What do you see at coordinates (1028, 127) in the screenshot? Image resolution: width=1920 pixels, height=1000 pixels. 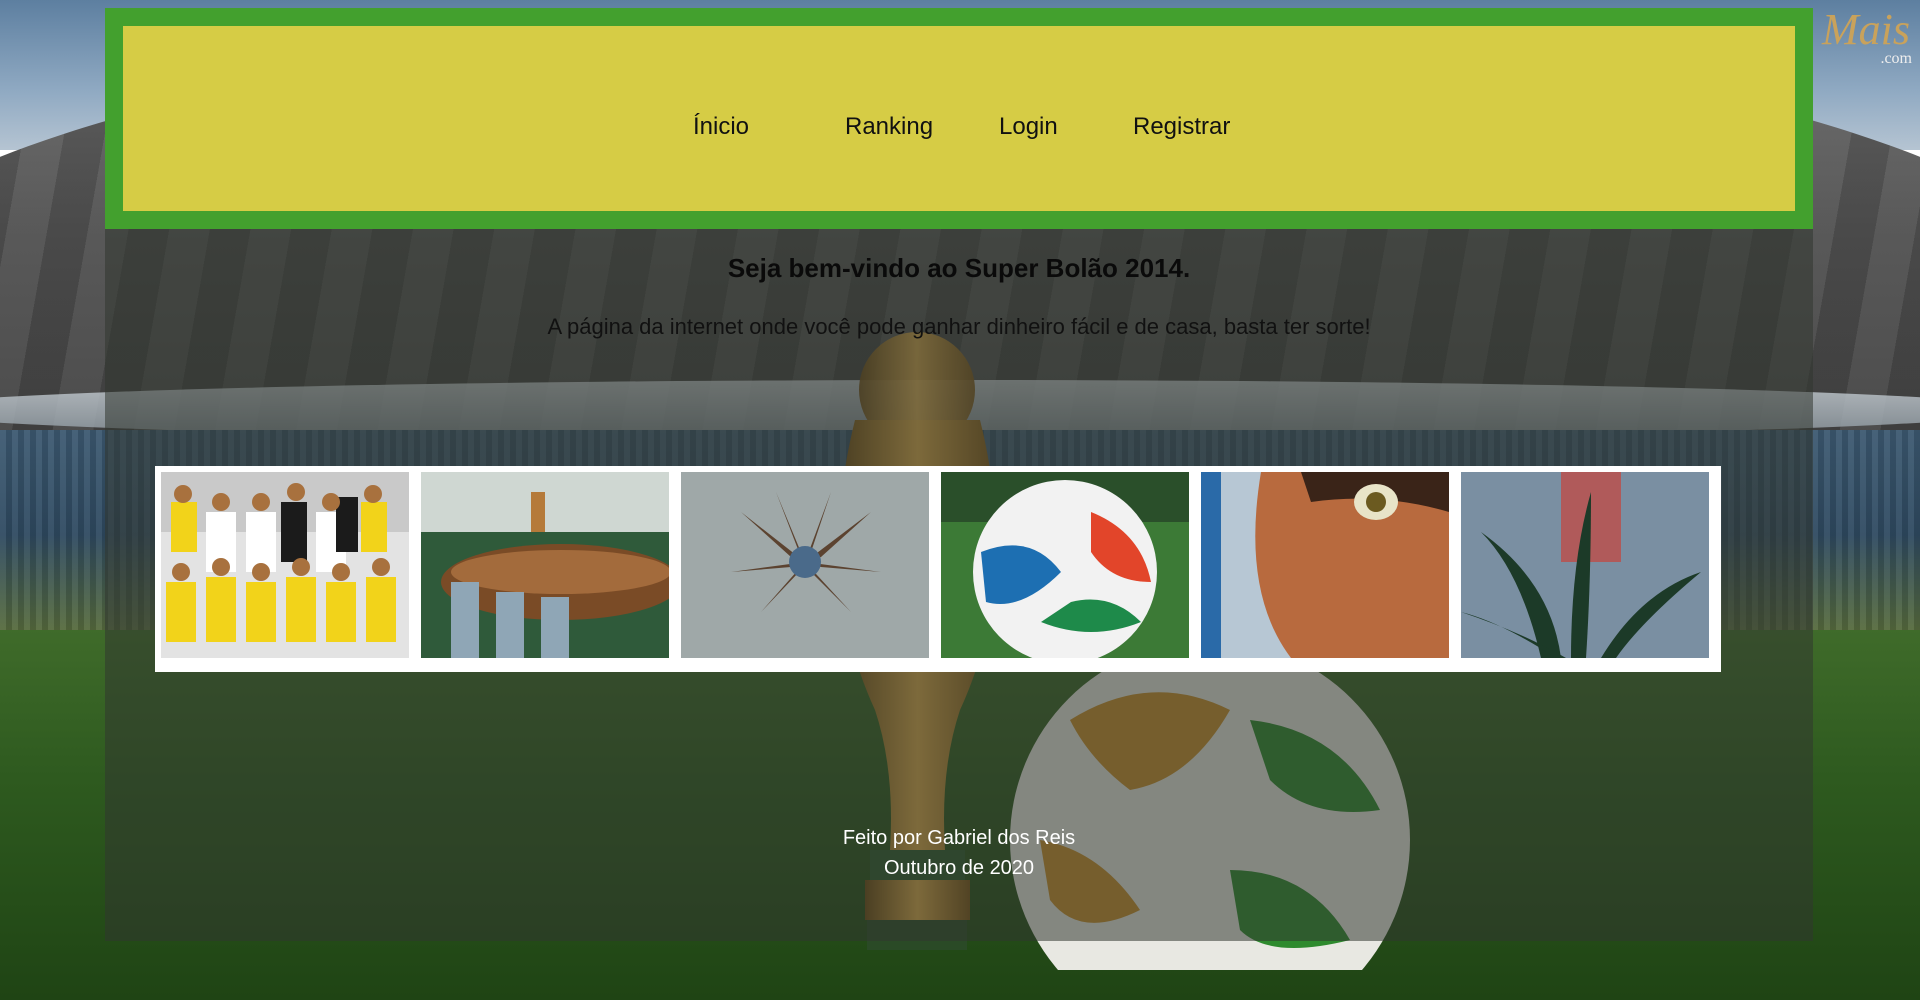 I see `nav-link-login: Login` at bounding box center [1028, 127].